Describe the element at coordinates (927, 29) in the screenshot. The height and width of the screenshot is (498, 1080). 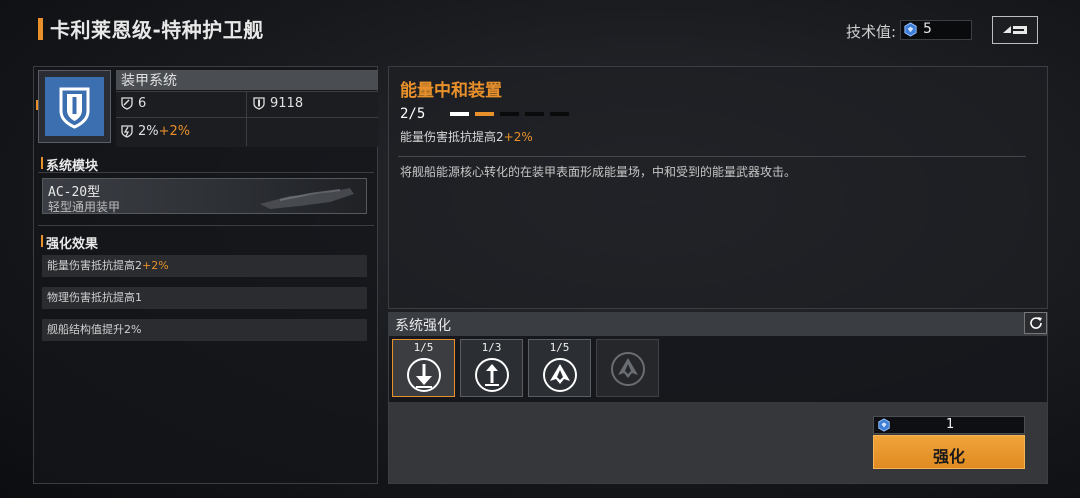
I see `tech-value: 5` at that location.